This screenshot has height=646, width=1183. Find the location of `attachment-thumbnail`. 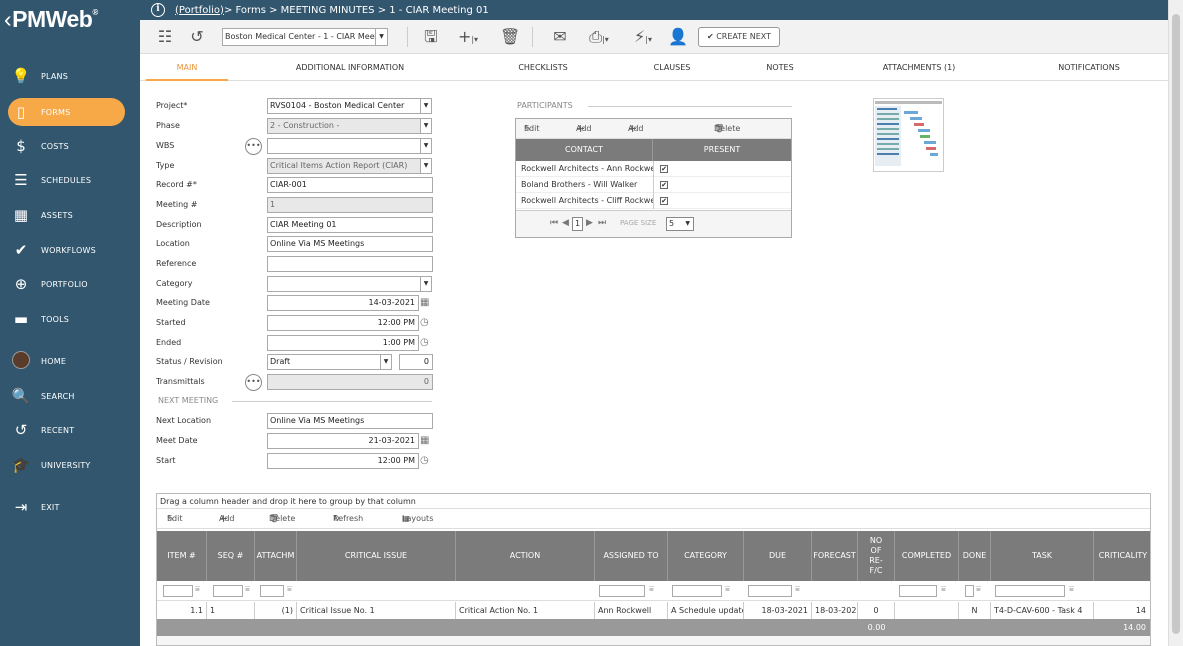

attachment-thumbnail is located at coordinates (908, 135).